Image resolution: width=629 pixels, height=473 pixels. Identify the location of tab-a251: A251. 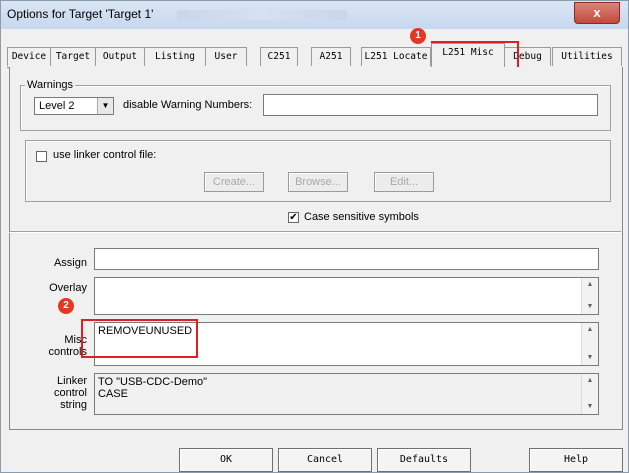
(331, 56).